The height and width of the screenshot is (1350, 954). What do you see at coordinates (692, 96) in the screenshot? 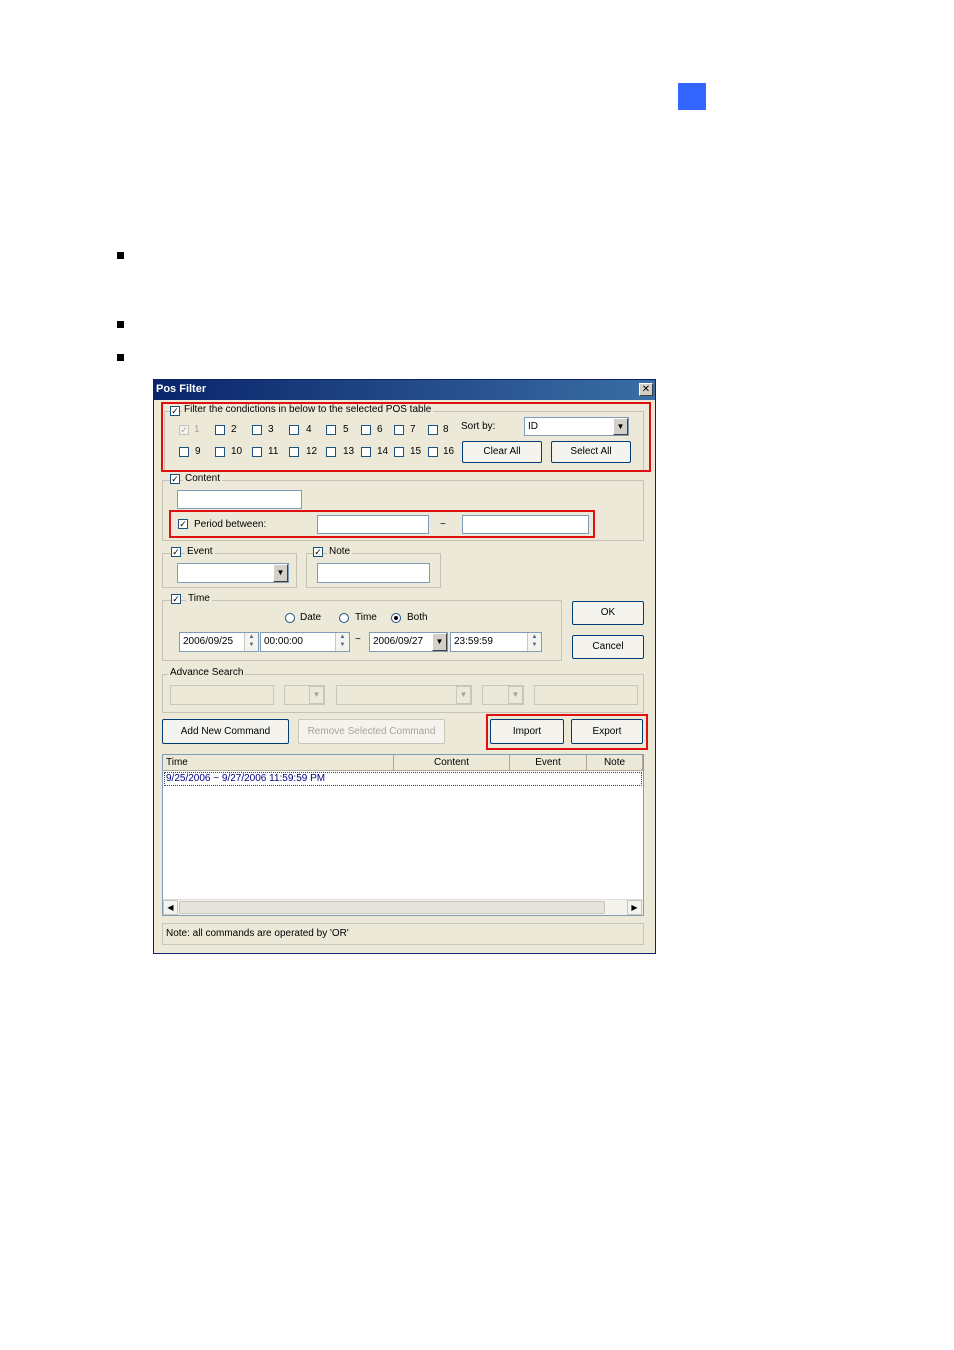
I see `page-marker` at bounding box center [692, 96].